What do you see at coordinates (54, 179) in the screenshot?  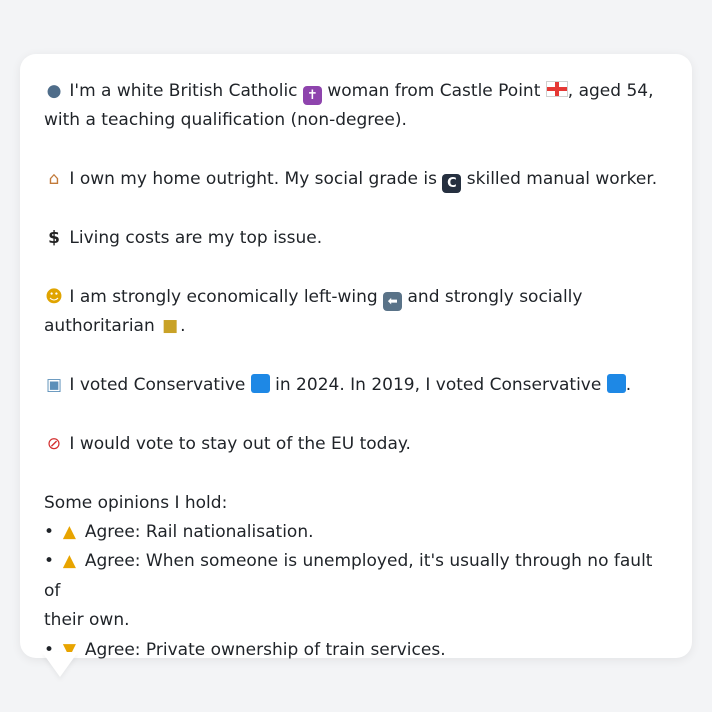 I see `house-icon: ⌂` at bounding box center [54, 179].